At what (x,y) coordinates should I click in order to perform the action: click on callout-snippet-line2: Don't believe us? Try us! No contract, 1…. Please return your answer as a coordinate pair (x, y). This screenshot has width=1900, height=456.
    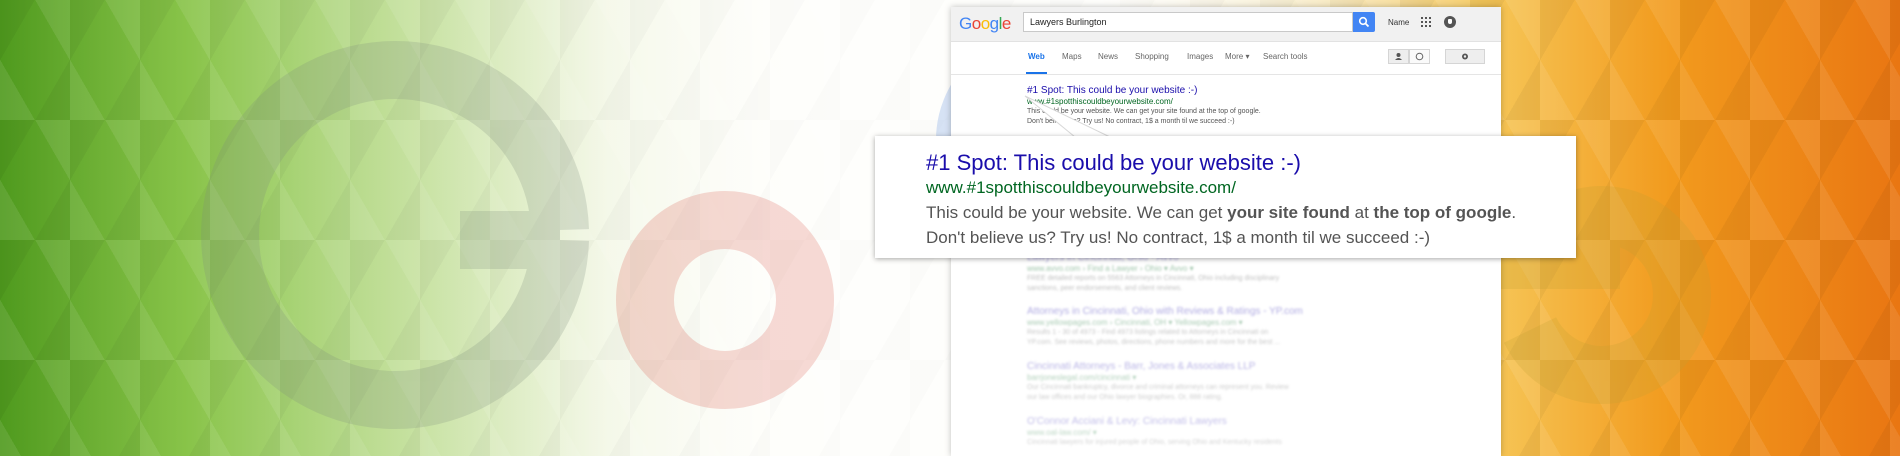
    Looking at the image, I should click on (1178, 237).